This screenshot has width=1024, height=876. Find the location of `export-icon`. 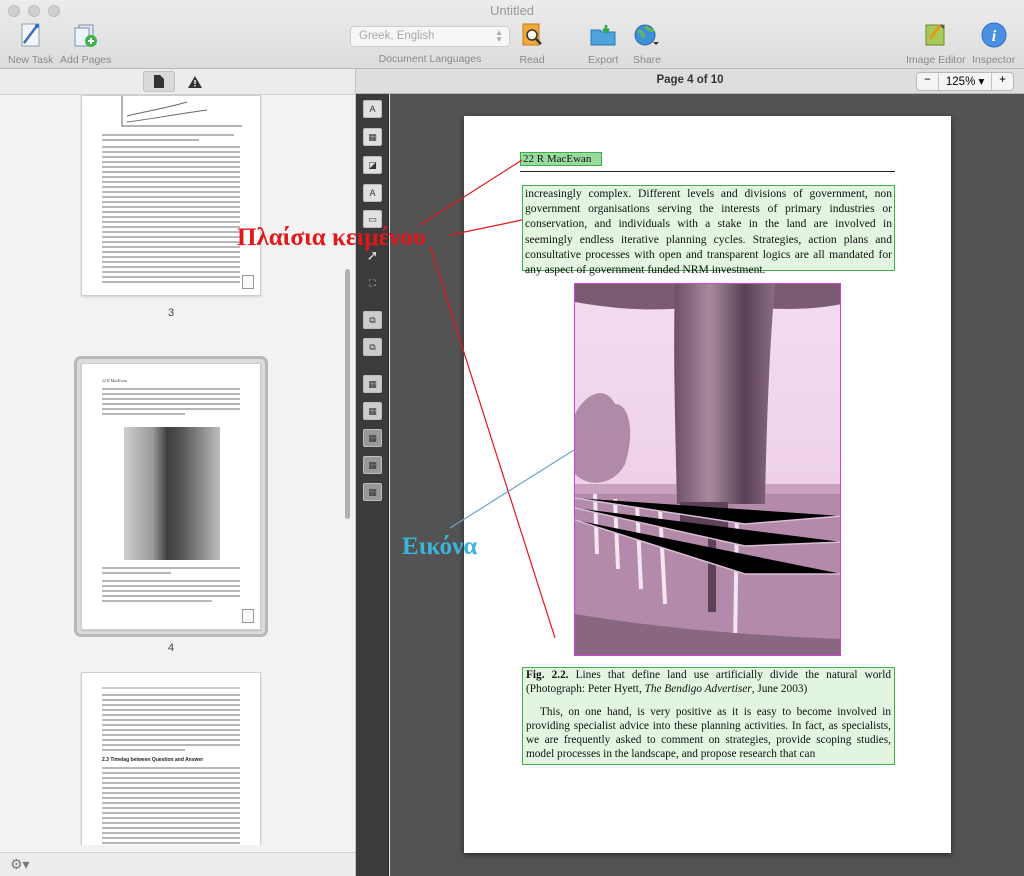

export-icon is located at coordinates (603, 35).